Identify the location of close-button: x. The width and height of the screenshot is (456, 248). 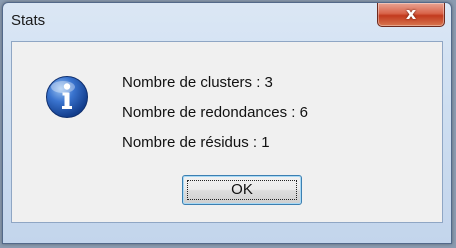
(411, 15).